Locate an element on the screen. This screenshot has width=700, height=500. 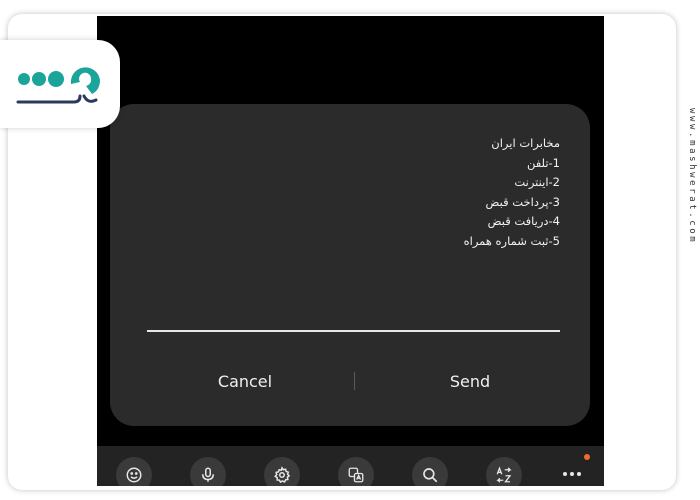
ussd-title: مخابرات ایران is located at coordinates (525, 143).